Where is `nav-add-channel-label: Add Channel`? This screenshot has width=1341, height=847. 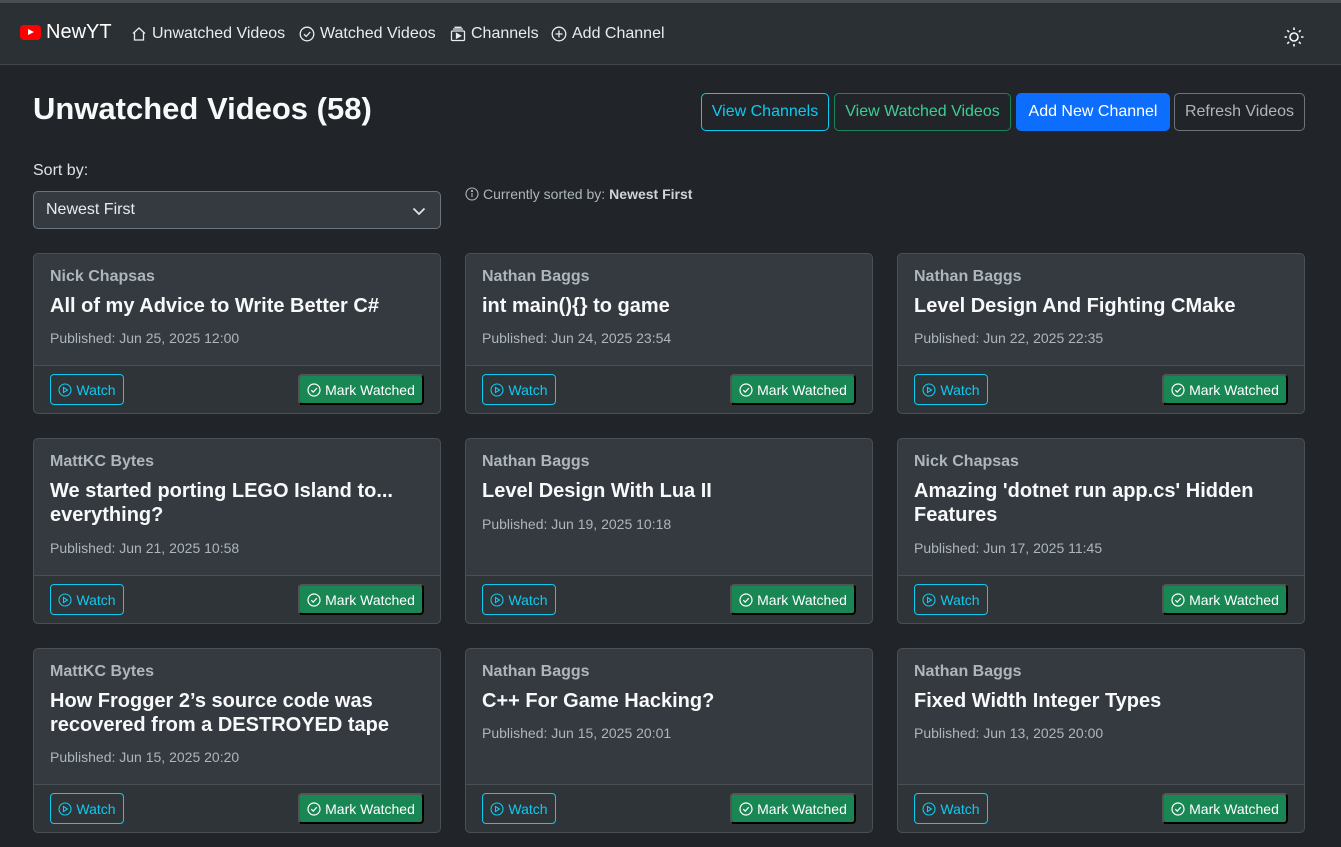
nav-add-channel-label: Add Channel is located at coordinates (618, 33).